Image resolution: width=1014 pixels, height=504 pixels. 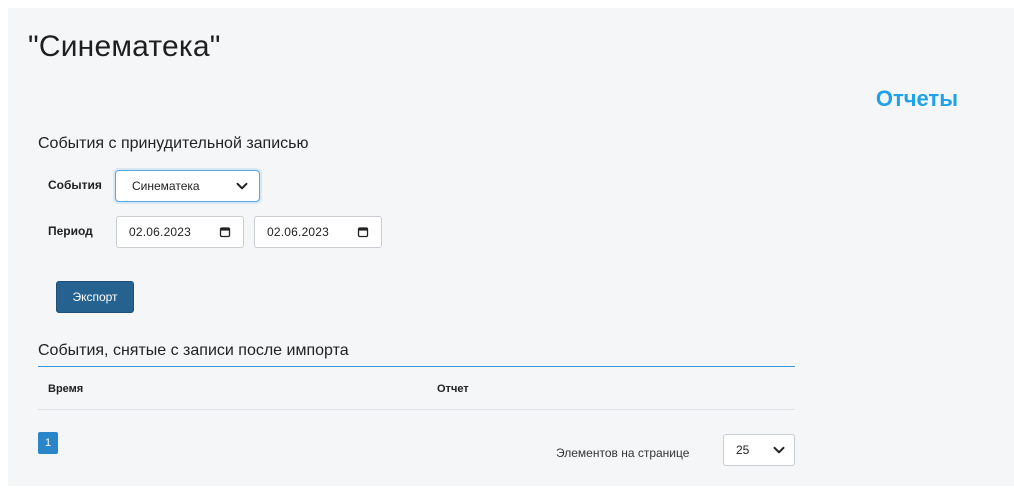 I want to click on events-select: Синематека, so click(x=187, y=186).